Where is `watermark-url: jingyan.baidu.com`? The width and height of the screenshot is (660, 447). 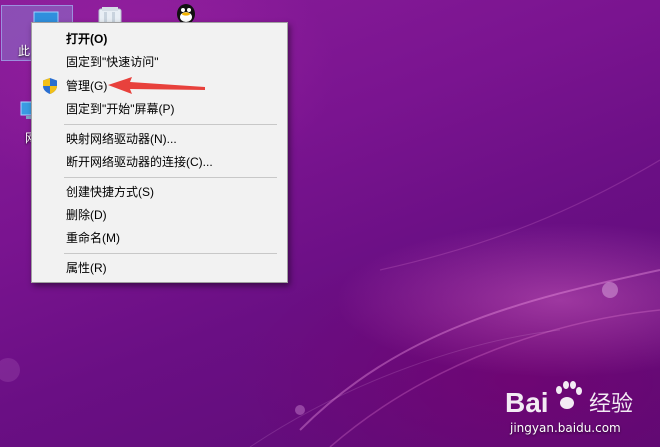 watermark-url: jingyan.baidu.com is located at coordinates (565, 428).